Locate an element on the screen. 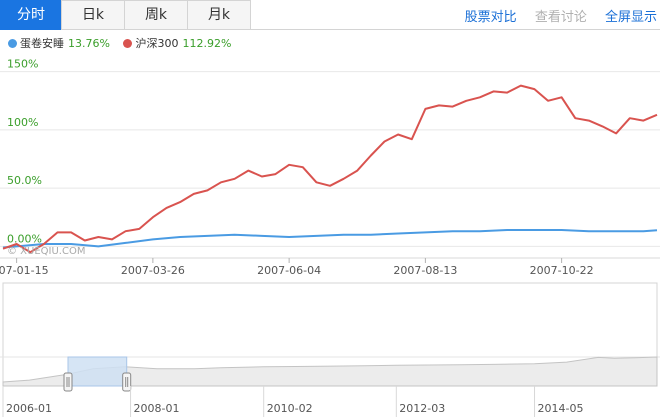 The height and width of the screenshot is (417, 660). y-tick-label: 50.0% is located at coordinates (24, 180).